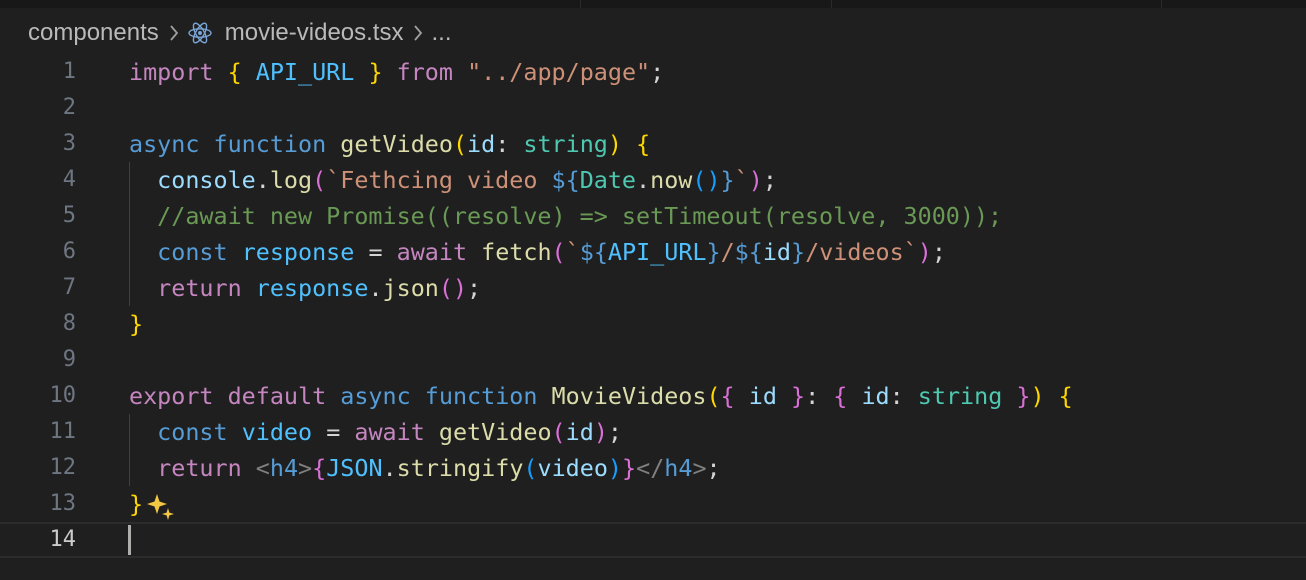 The image size is (1306, 580). I want to click on code-text: import { API_URL } from "../app/page";, so click(396, 72).